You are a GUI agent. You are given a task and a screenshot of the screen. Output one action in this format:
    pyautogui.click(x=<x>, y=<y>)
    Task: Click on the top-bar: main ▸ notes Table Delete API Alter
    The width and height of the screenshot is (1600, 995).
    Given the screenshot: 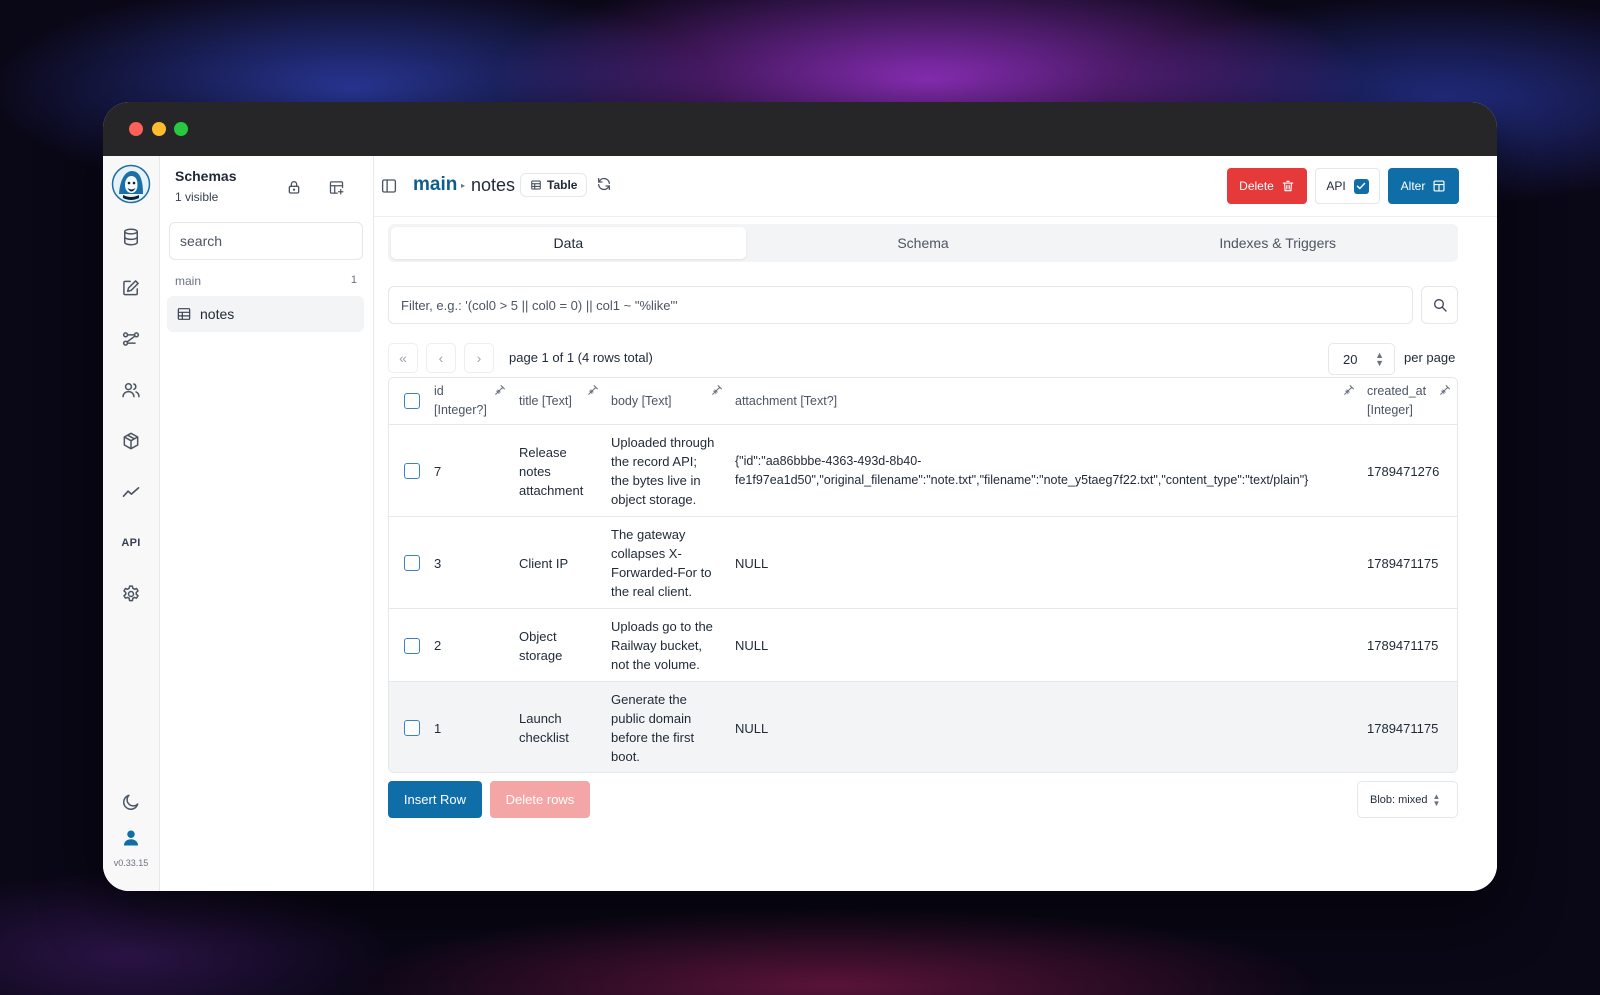 What is the action you would take?
    pyautogui.click(x=935, y=186)
    